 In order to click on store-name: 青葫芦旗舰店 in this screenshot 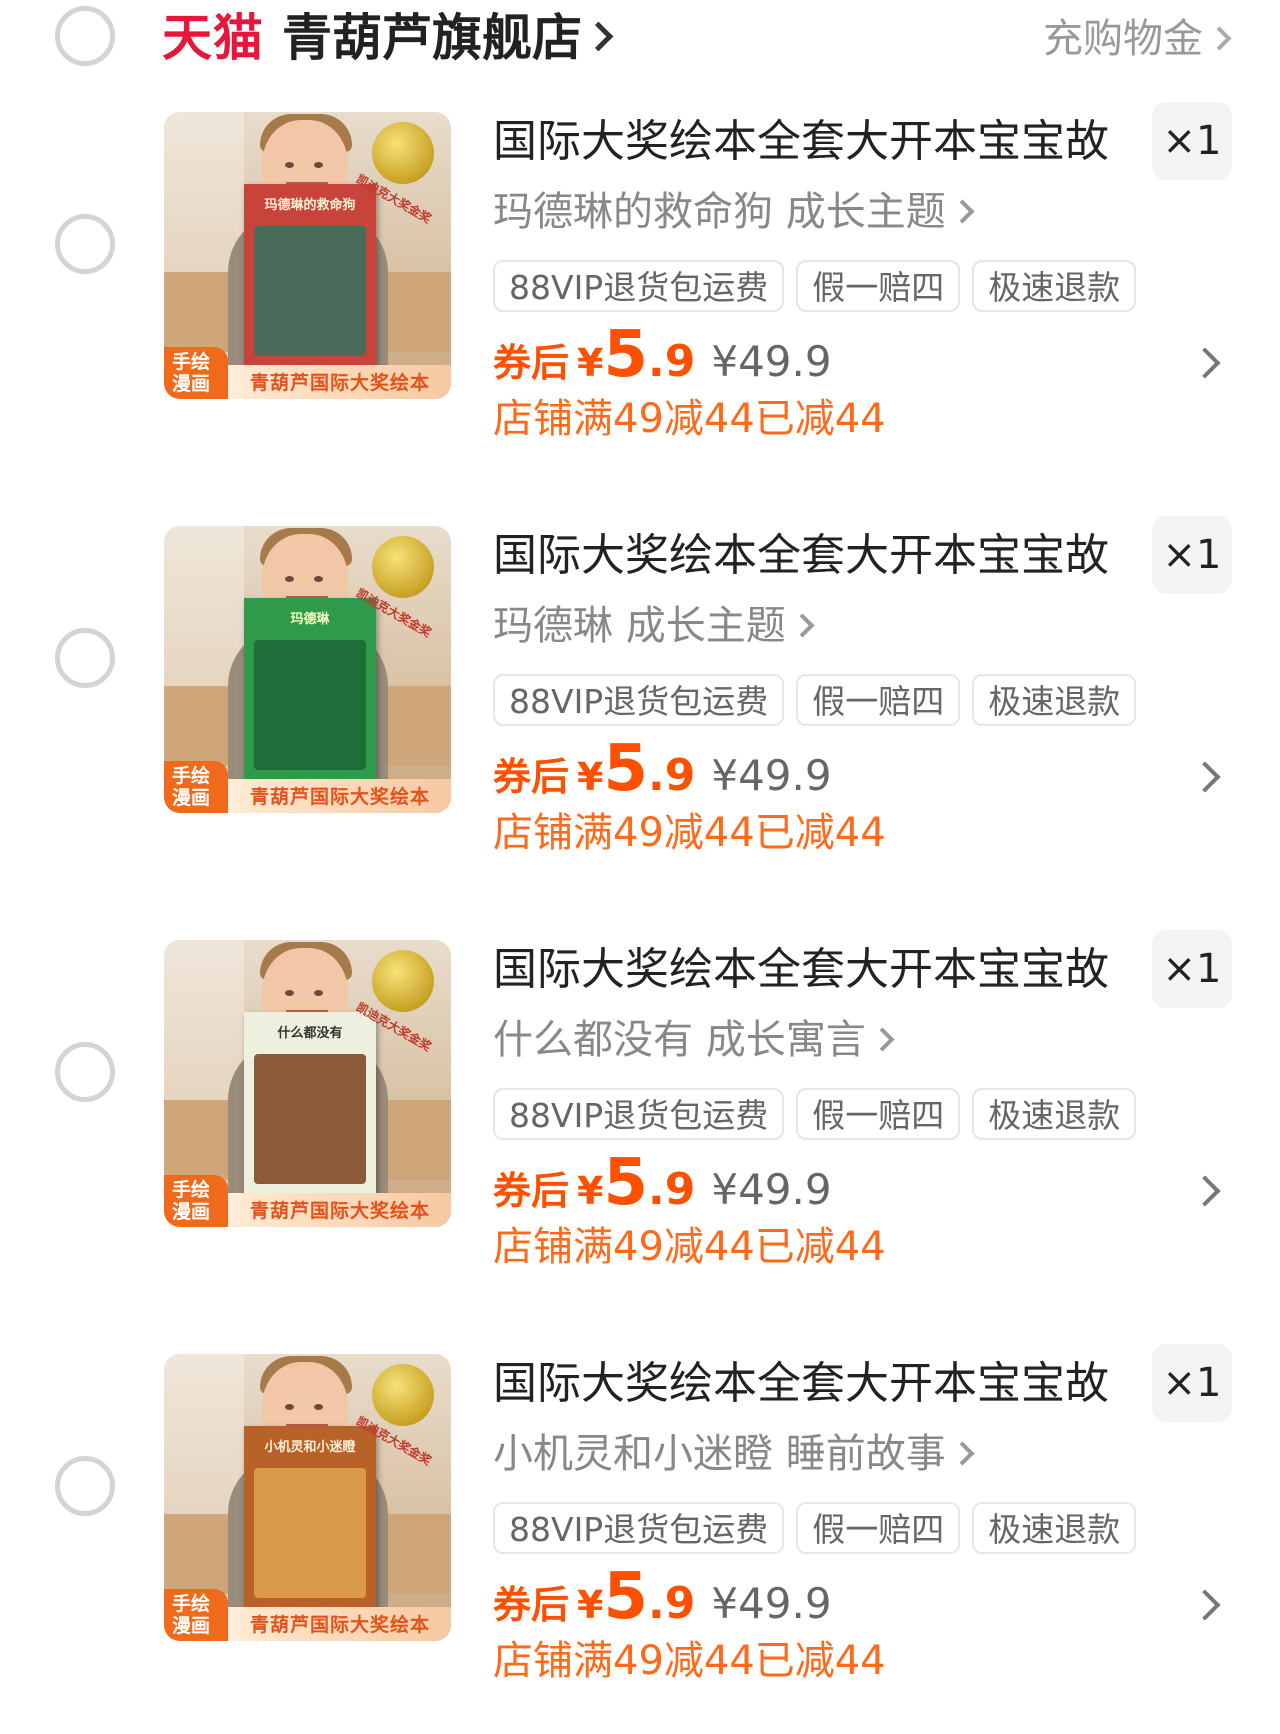, I will do `click(432, 38)`.